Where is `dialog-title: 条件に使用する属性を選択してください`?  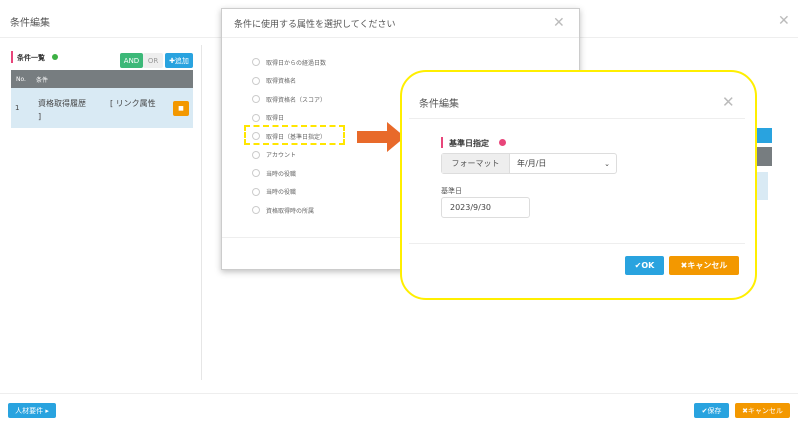
dialog-title: 条件に使用する属性を選択してください is located at coordinates (315, 25).